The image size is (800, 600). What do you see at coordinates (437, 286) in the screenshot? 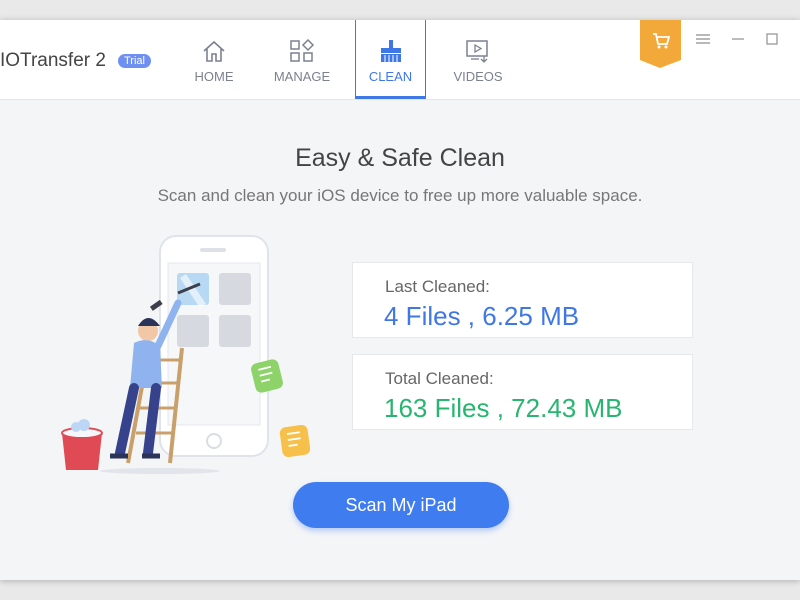
I see `last-cleaned-label: Last Cleaned:` at bounding box center [437, 286].